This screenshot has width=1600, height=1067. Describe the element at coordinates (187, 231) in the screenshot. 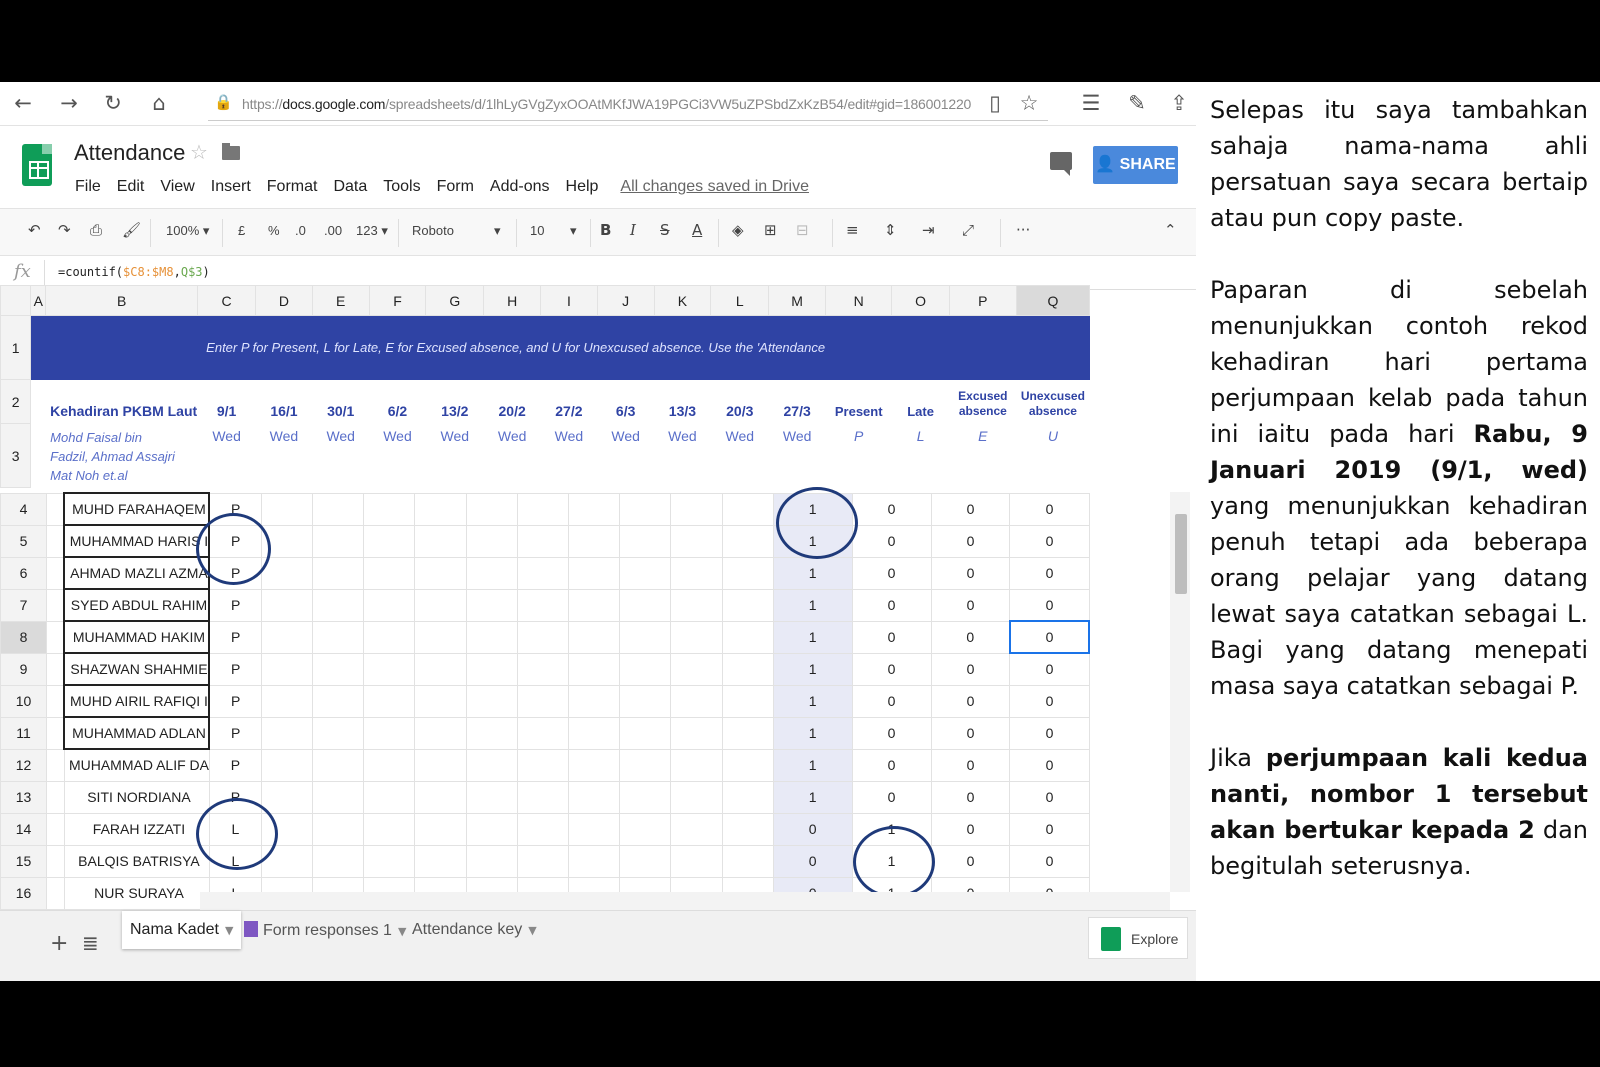

I see `zoom-select: 100% ▾` at that location.